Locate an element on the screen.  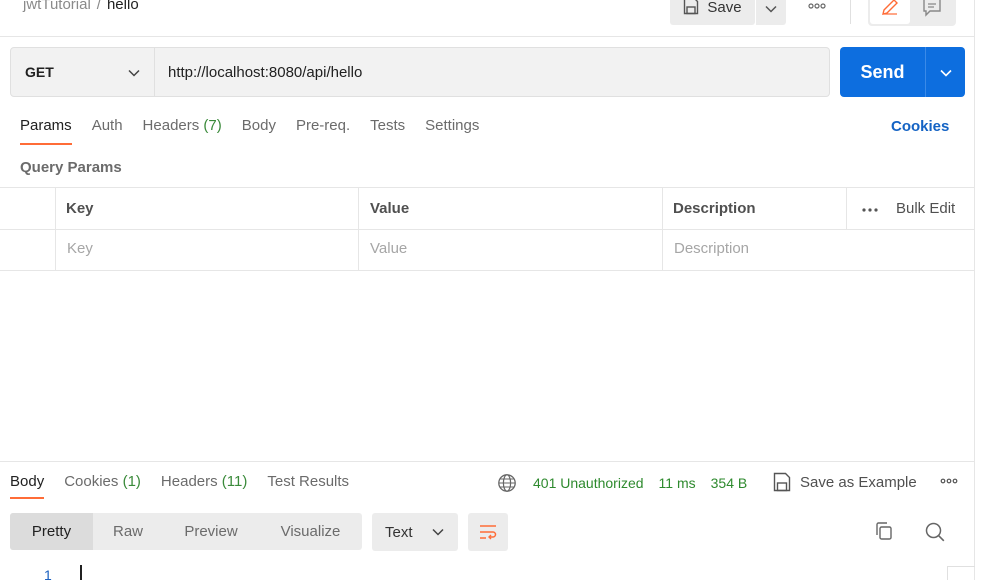
param-description-input: Description is located at coordinates (711, 248).